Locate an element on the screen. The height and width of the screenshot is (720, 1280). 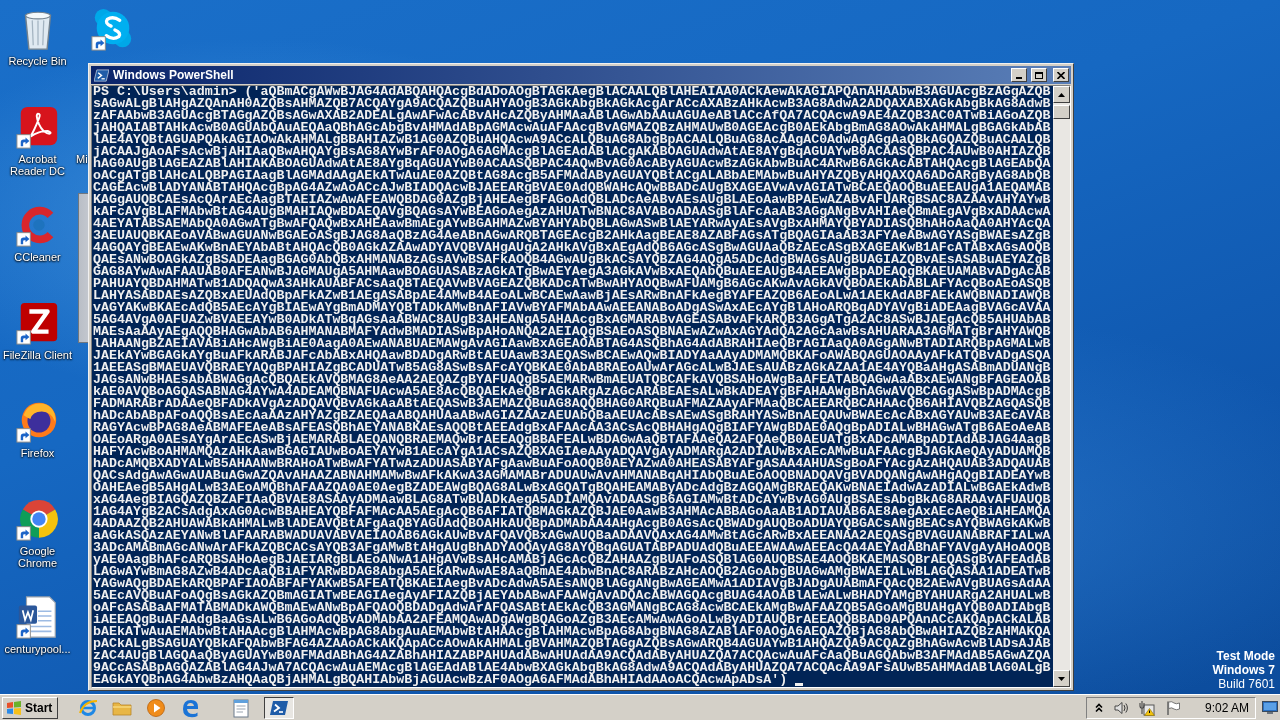
minimize-button is located at coordinates (1019, 75).